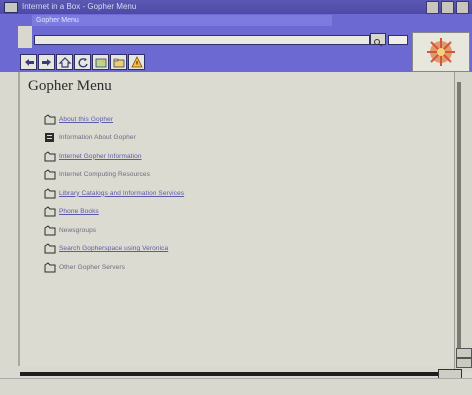 Image resolution: width=472 pixels, height=395 pixels. Describe the element at coordinates (462, 7) in the screenshot. I see `close-button` at that location.